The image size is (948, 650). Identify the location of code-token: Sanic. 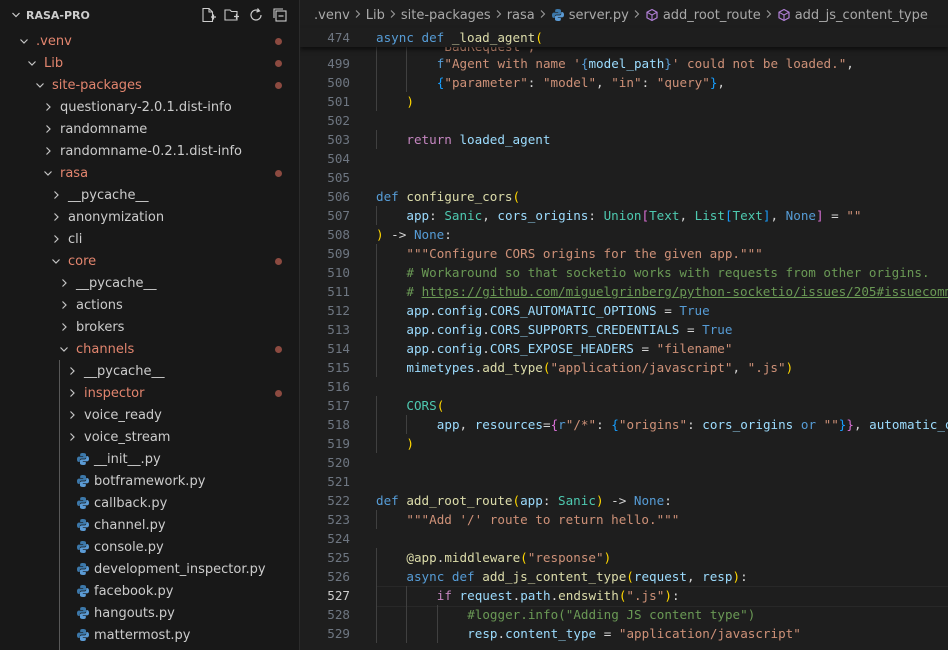
(463, 215).